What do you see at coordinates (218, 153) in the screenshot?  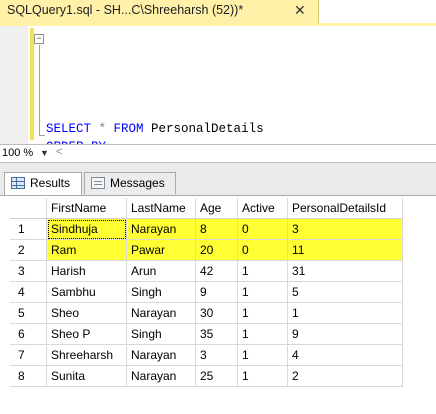 I see `editor-status-bar: 100 % ▼ <` at bounding box center [218, 153].